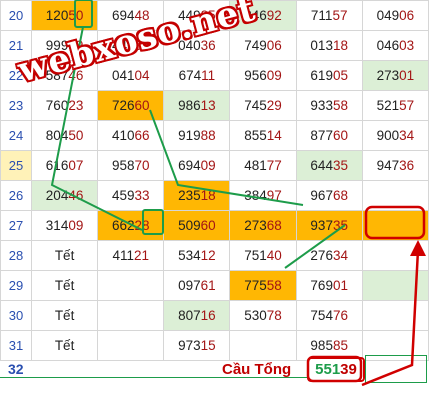 The width and height of the screenshot is (429, 416). What do you see at coordinates (123, 255) in the screenshot?
I see `result-number-prefix: 411` at bounding box center [123, 255].